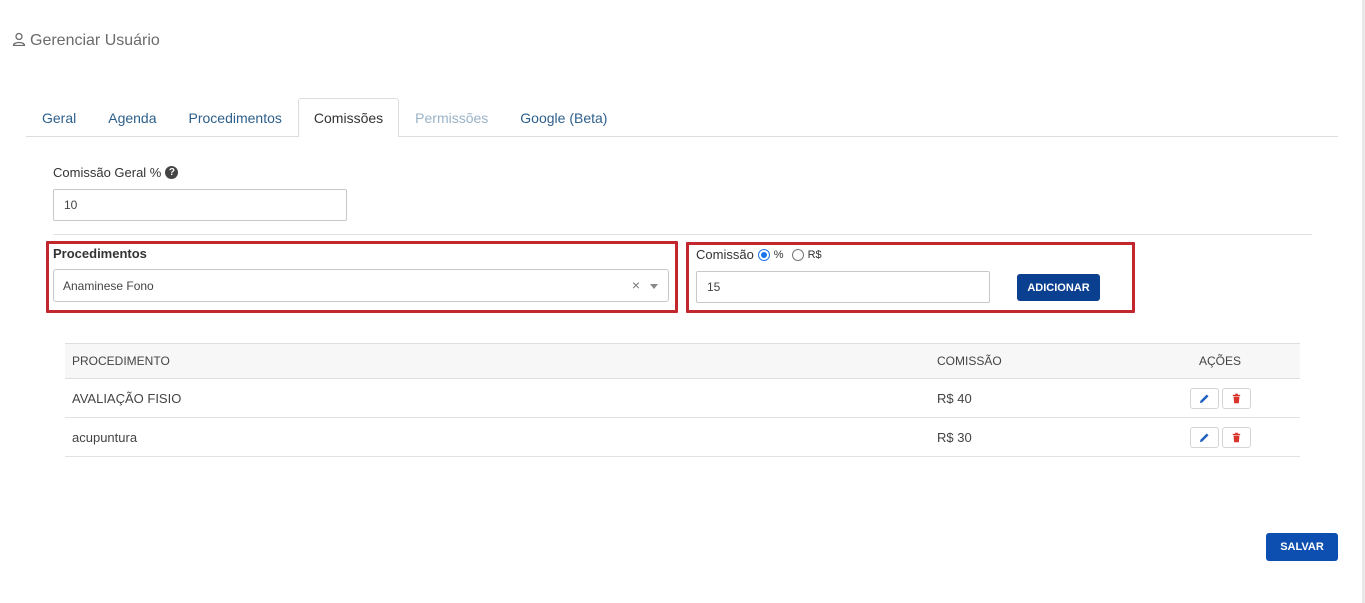 The width and height of the screenshot is (1365, 603). What do you see at coordinates (107, 172) in the screenshot?
I see `general-commission-label-text: Comissão Geral %` at bounding box center [107, 172].